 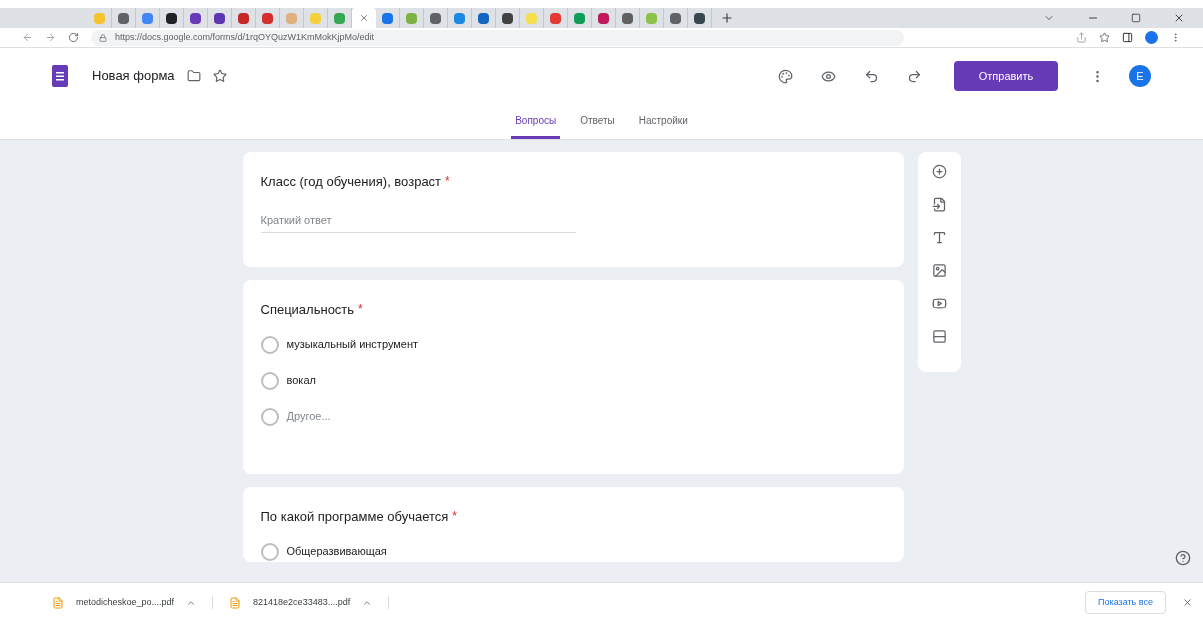 What do you see at coordinates (354, 517) in the screenshot?
I see `question-title: По какой программе обучается` at bounding box center [354, 517].